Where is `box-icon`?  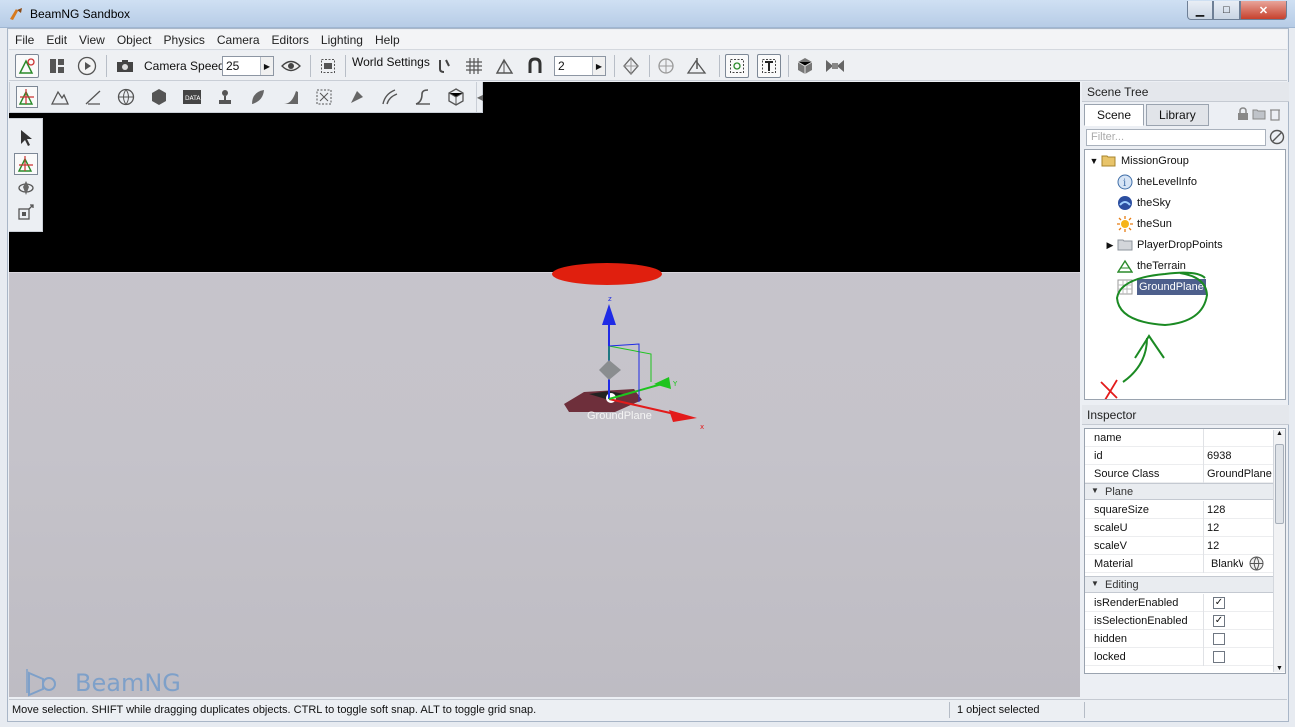
box-icon is located at coordinates (805, 66).